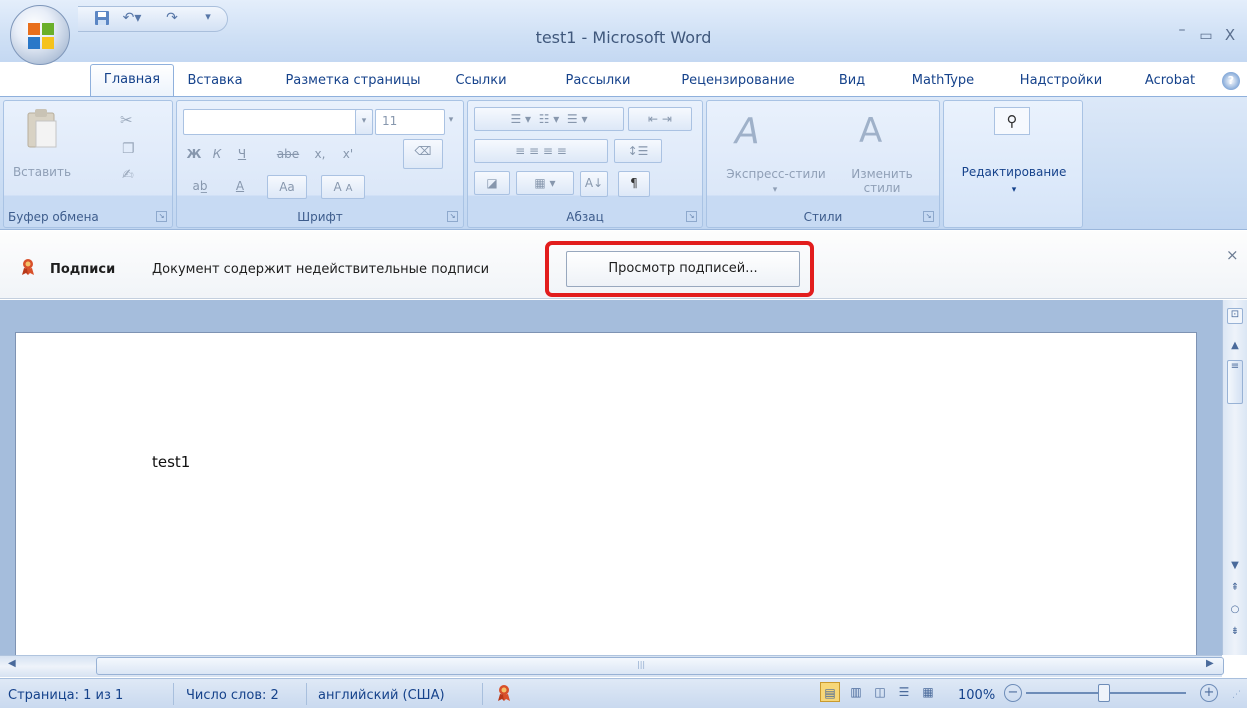 The height and width of the screenshot is (708, 1247). Describe the element at coordinates (288, 155) in the screenshot. I see `strikethrough-button: abe` at that location.